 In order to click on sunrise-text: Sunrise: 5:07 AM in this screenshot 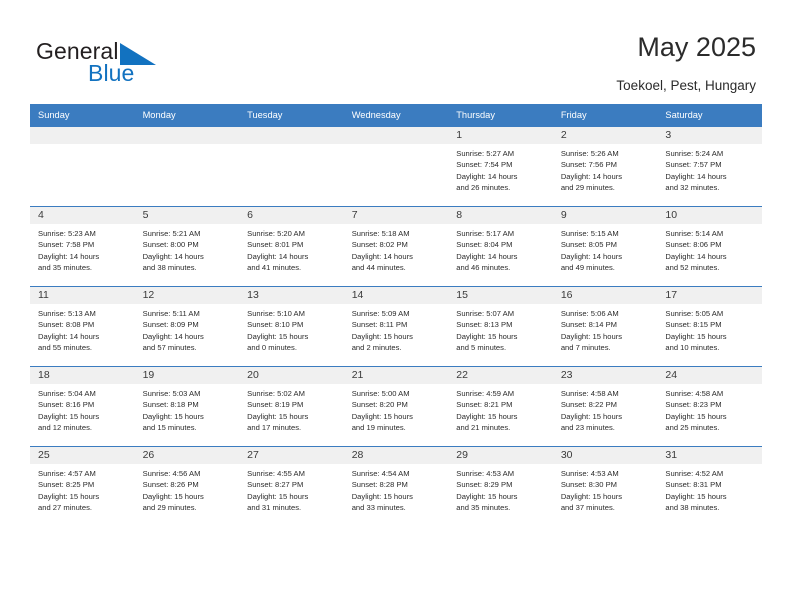, I will do `click(485, 313)`.